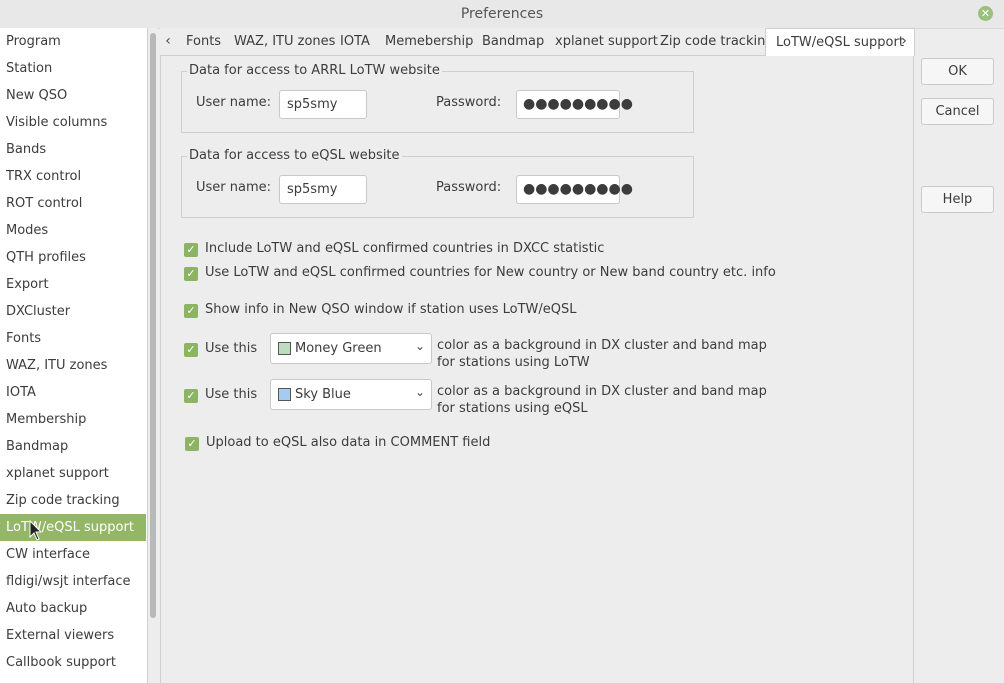  Describe the element at coordinates (73, 122) in the screenshot. I see `sidebar-item-visible-columns: Visible columns` at that location.